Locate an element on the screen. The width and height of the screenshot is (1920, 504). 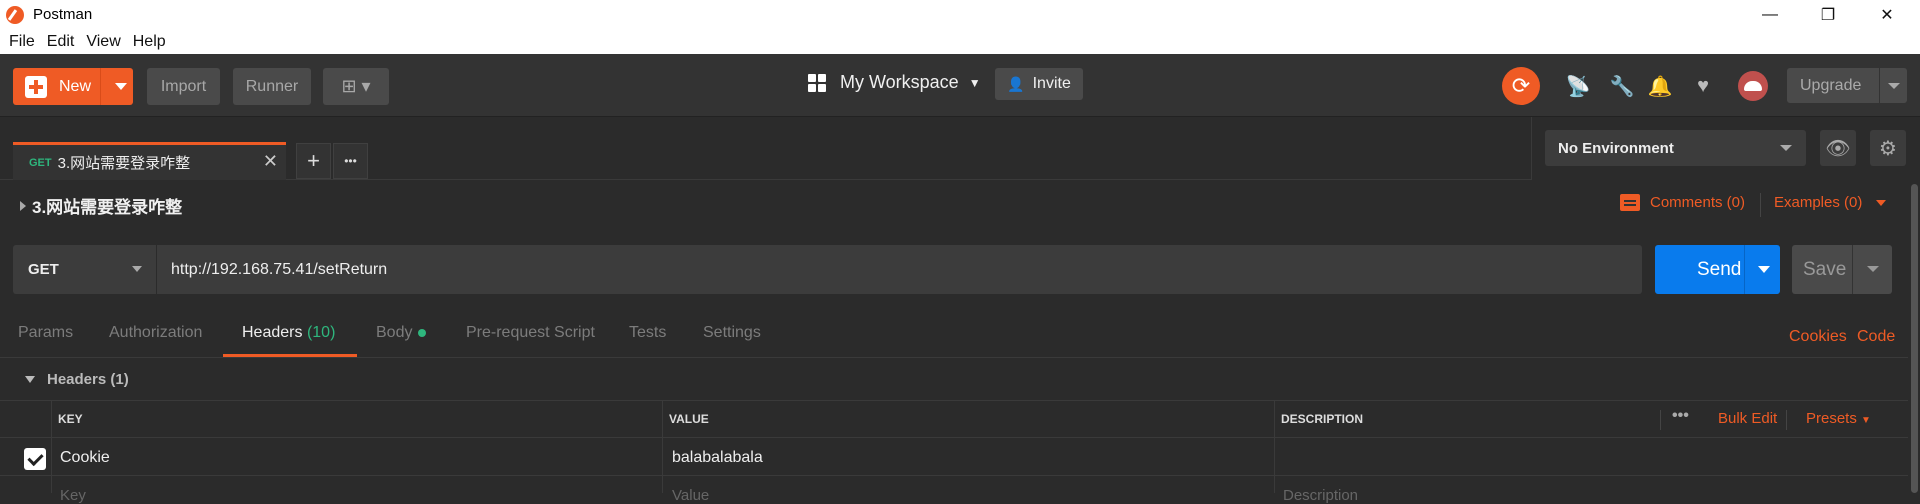
wrench-icon: 🔧 is located at coordinates (1622, 86).